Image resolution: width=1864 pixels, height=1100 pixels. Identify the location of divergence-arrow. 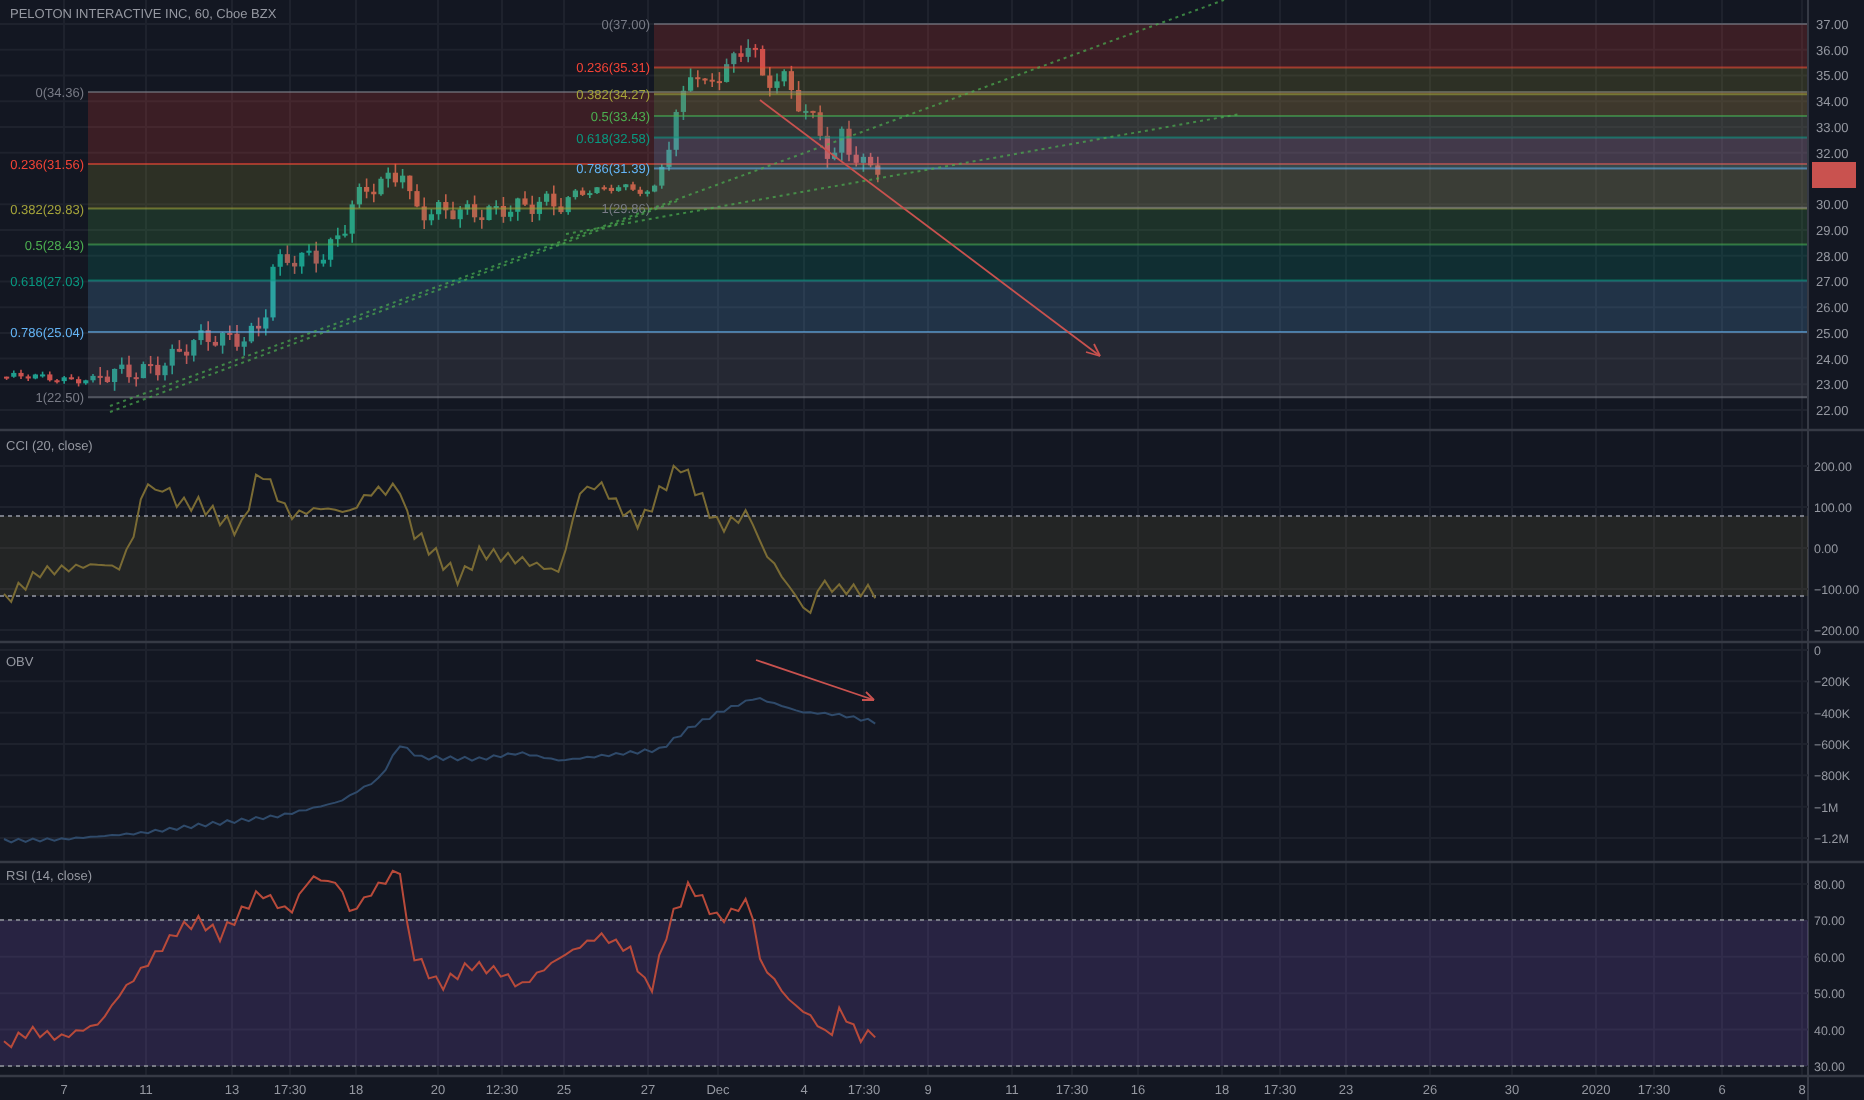
(815, 680).